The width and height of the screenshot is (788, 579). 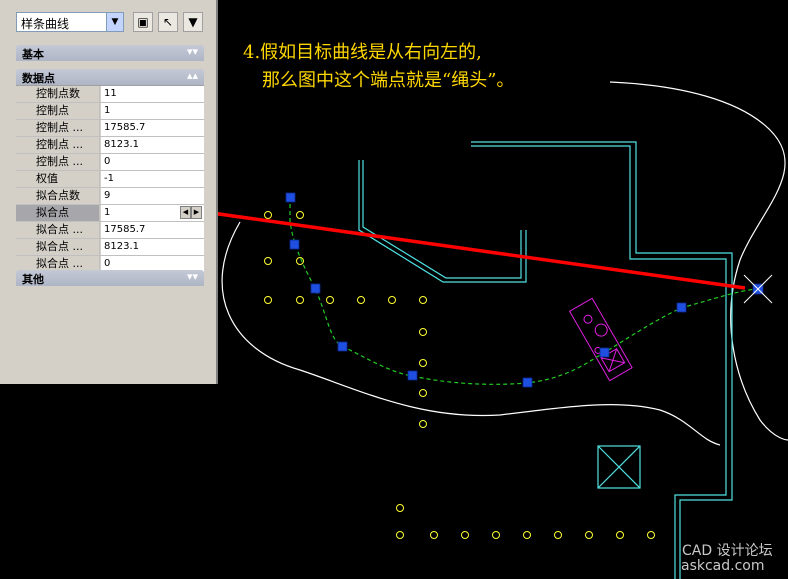 What do you see at coordinates (38, 78) in the screenshot?
I see `section-data-points-title: 数据点` at bounding box center [38, 78].